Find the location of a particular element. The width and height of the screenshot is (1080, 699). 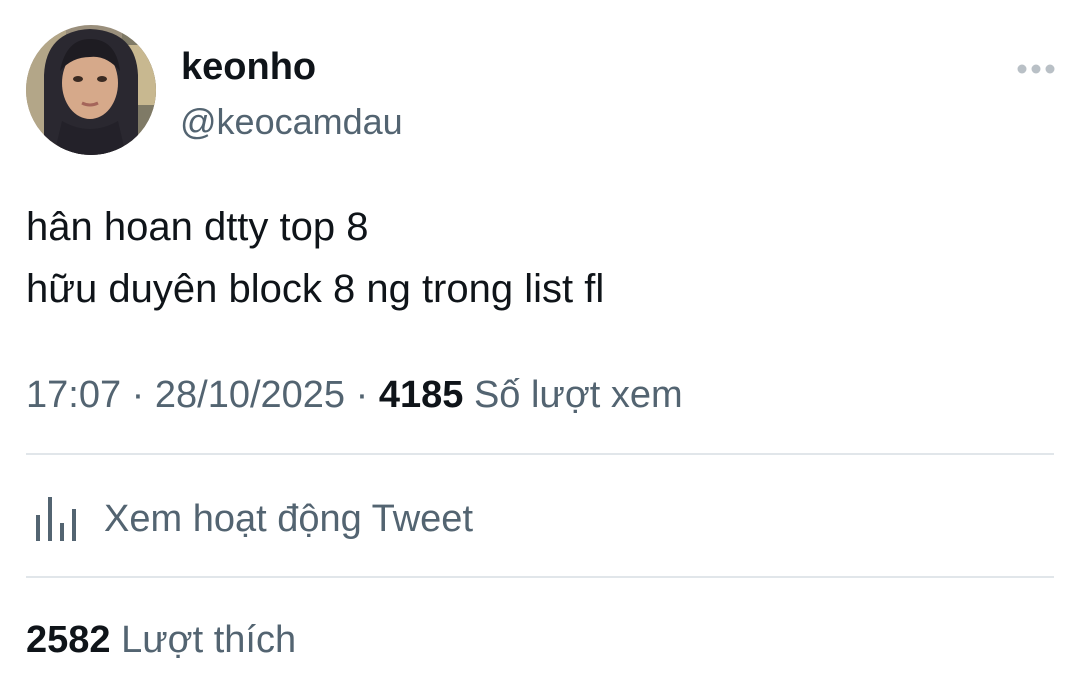

avatar-photo is located at coordinates (91, 90).